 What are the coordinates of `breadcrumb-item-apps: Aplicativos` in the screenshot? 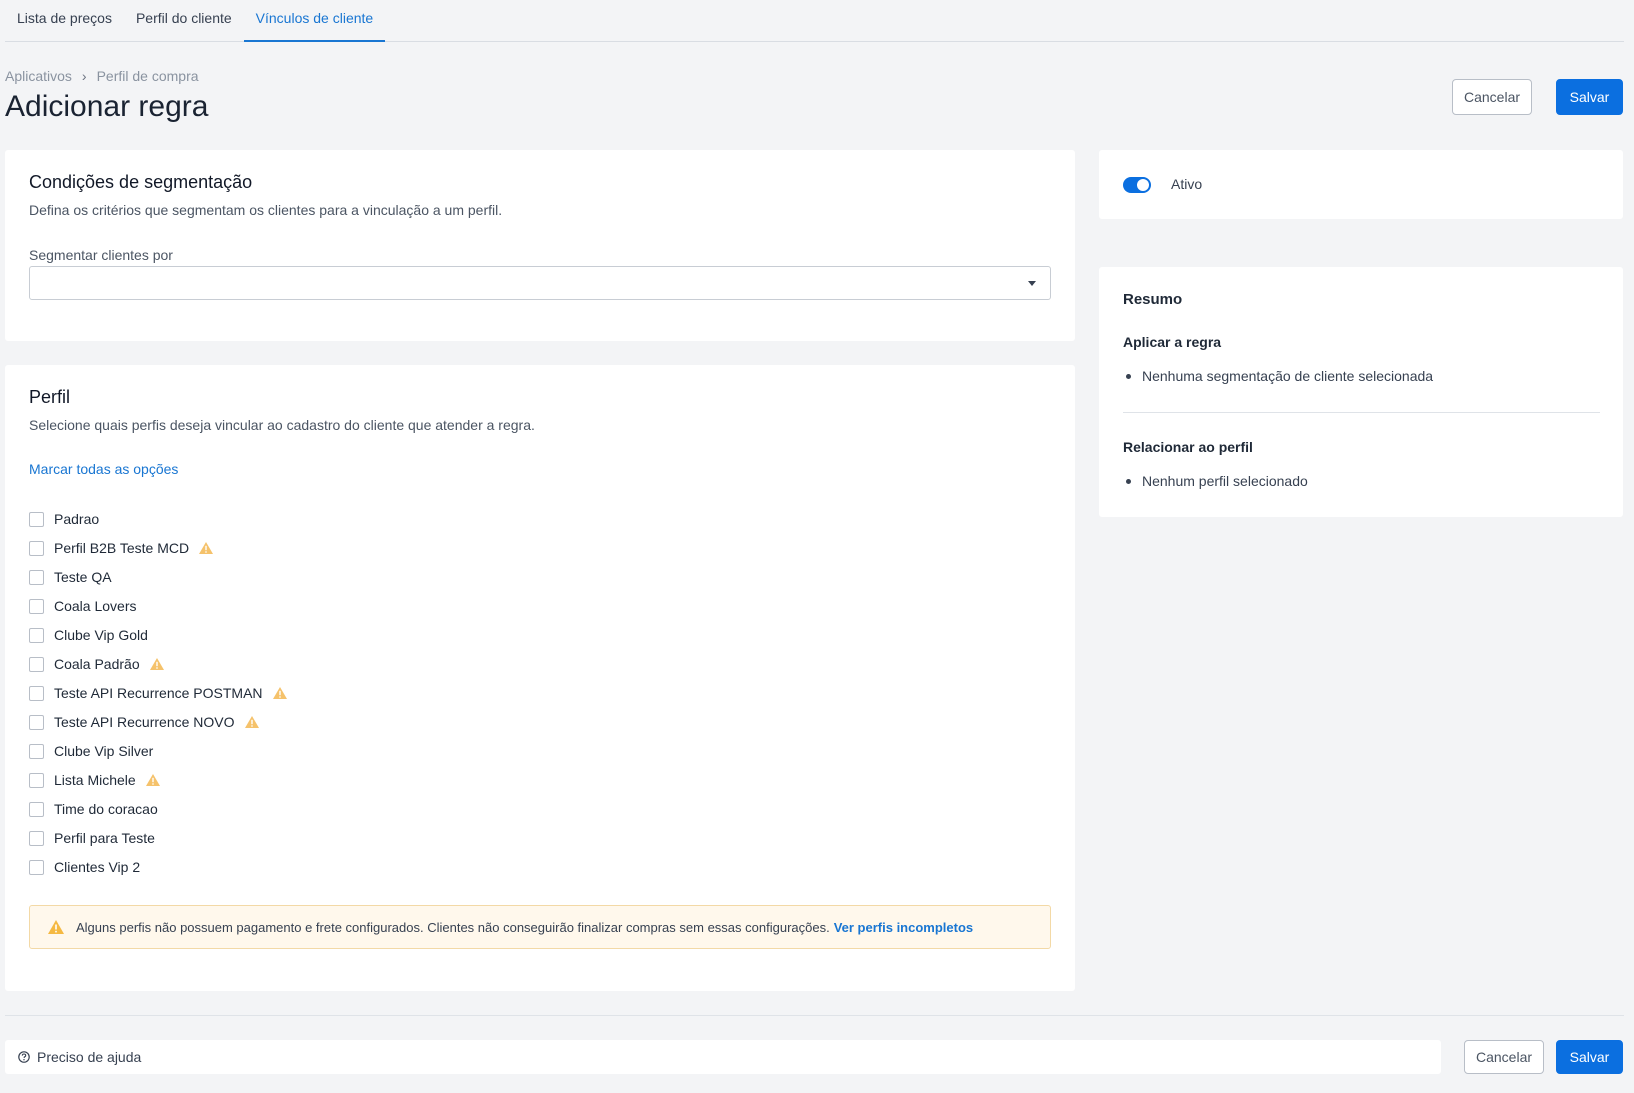 It's located at (38, 76).